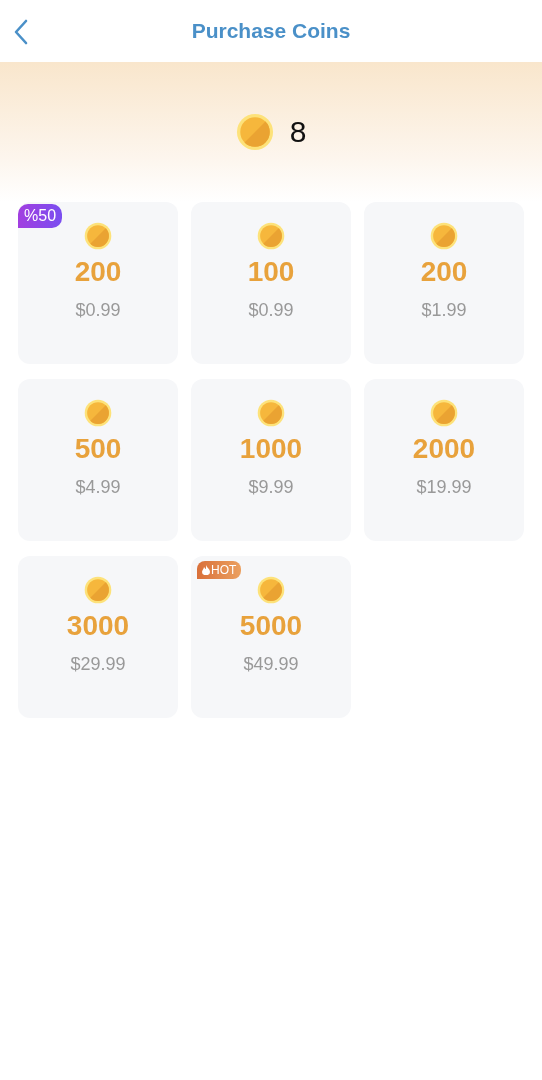 The height and width of the screenshot is (1080, 542). I want to click on flame-icon, so click(206, 570).